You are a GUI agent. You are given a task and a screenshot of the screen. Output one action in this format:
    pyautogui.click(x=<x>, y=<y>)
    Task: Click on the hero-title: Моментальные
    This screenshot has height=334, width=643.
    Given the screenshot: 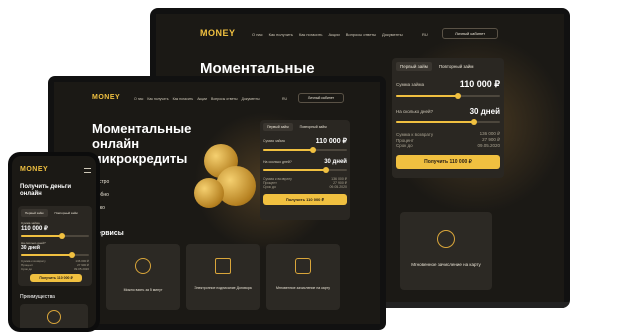 What is the action you would take?
    pyautogui.click(x=257, y=68)
    